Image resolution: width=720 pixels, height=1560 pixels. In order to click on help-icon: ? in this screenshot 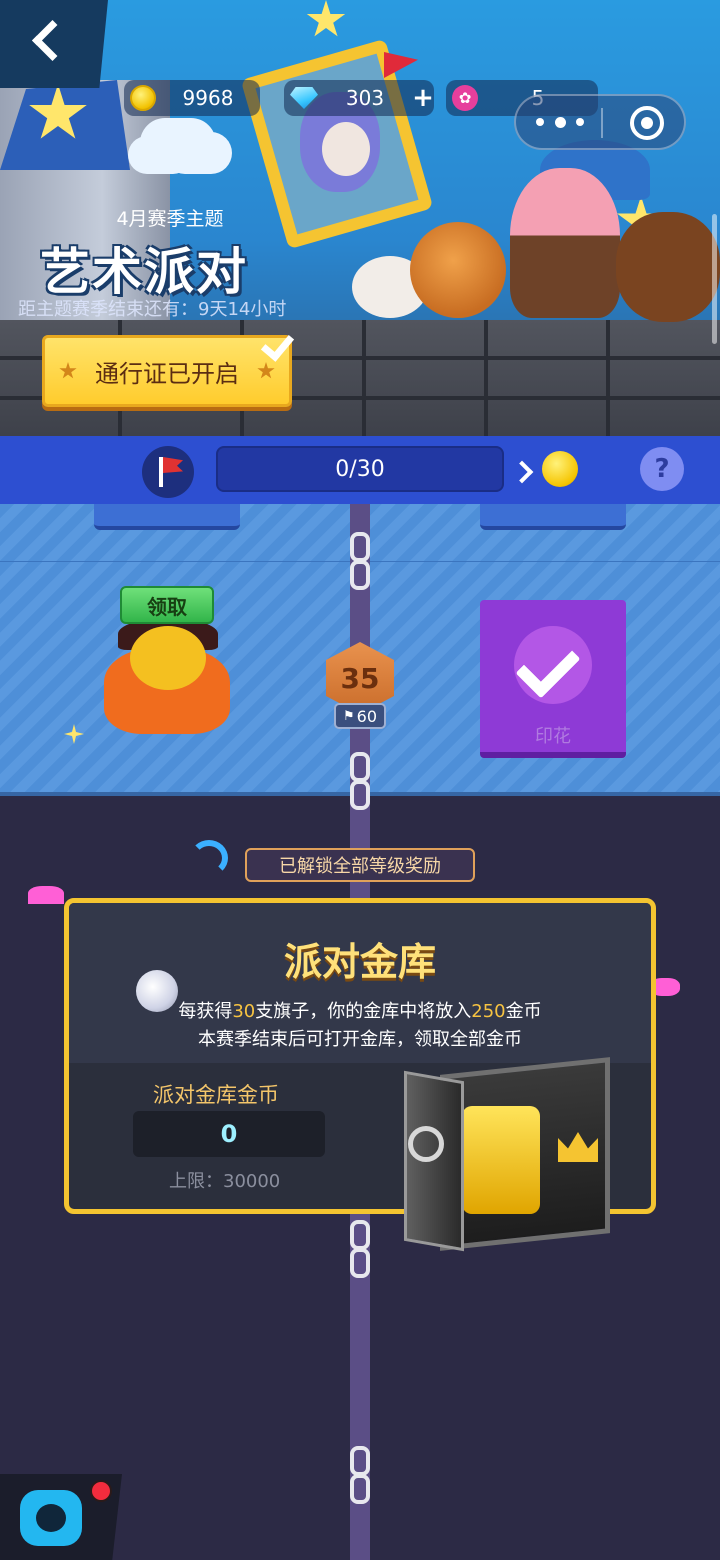, I will do `click(662, 469)`.